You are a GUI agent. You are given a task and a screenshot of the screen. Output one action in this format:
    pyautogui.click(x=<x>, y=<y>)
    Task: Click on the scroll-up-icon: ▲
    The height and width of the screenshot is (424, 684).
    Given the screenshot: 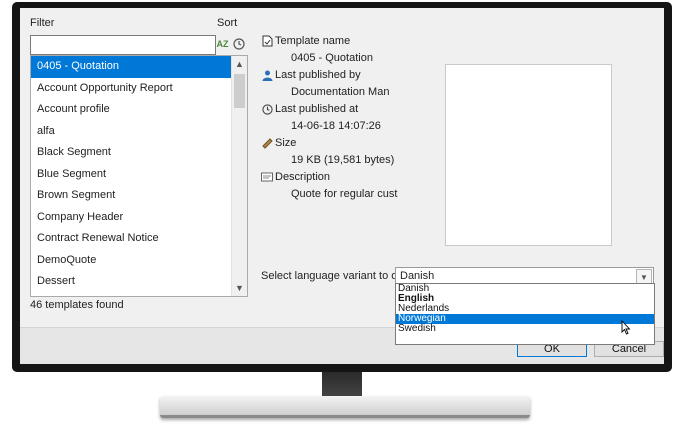 What is the action you would take?
    pyautogui.click(x=239, y=64)
    